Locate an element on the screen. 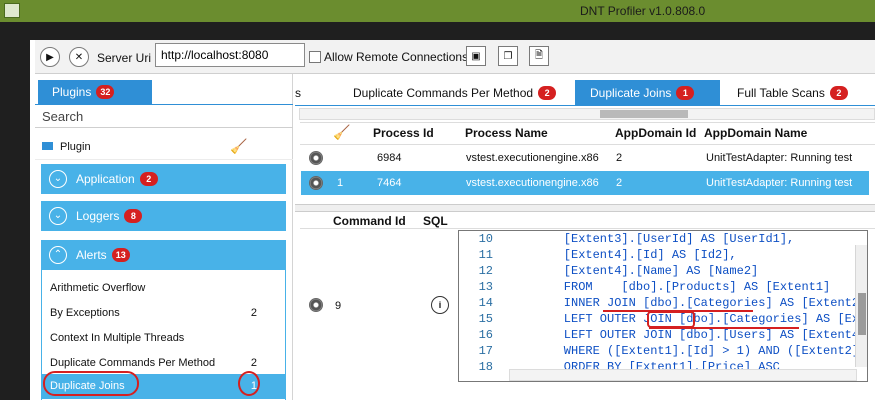 The width and height of the screenshot is (875, 400). tab-count-badge: 1 is located at coordinates (685, 93).